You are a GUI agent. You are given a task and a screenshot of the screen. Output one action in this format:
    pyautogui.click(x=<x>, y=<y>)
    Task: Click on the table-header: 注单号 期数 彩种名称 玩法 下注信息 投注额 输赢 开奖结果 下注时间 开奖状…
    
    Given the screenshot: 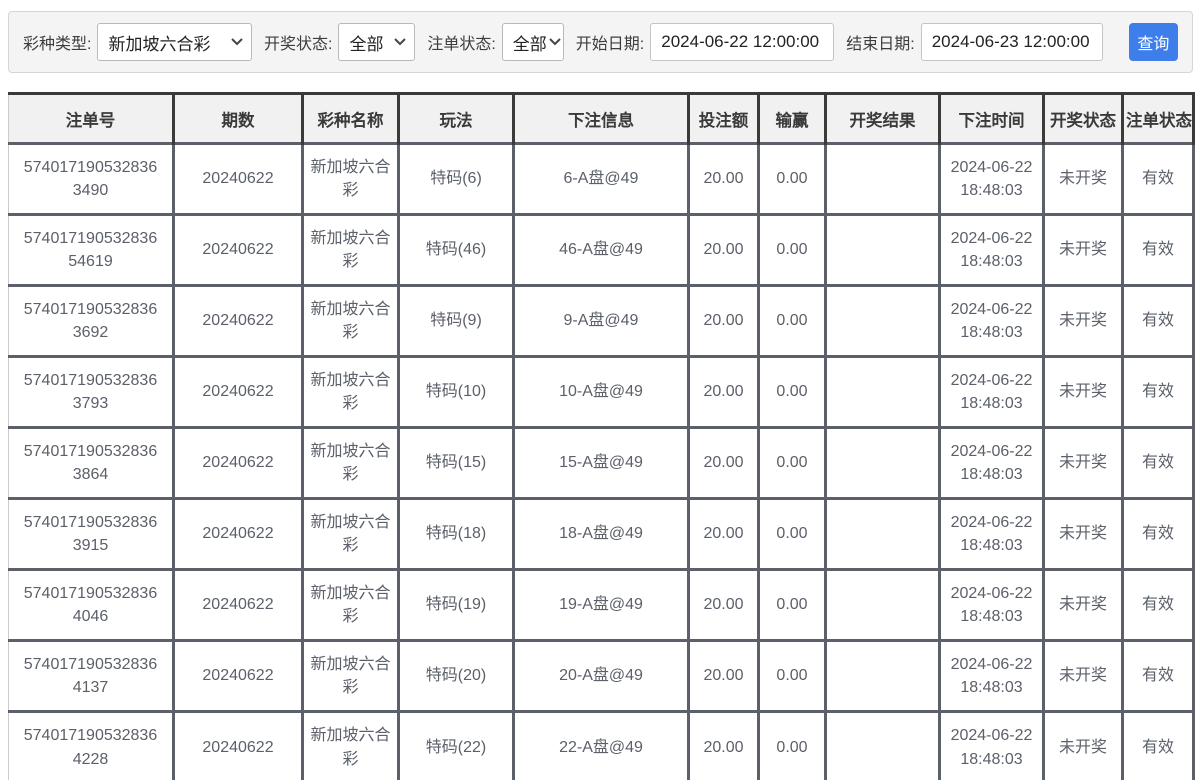 What is the action you would take?
    pyautogui.click(x=601, y=118)
    